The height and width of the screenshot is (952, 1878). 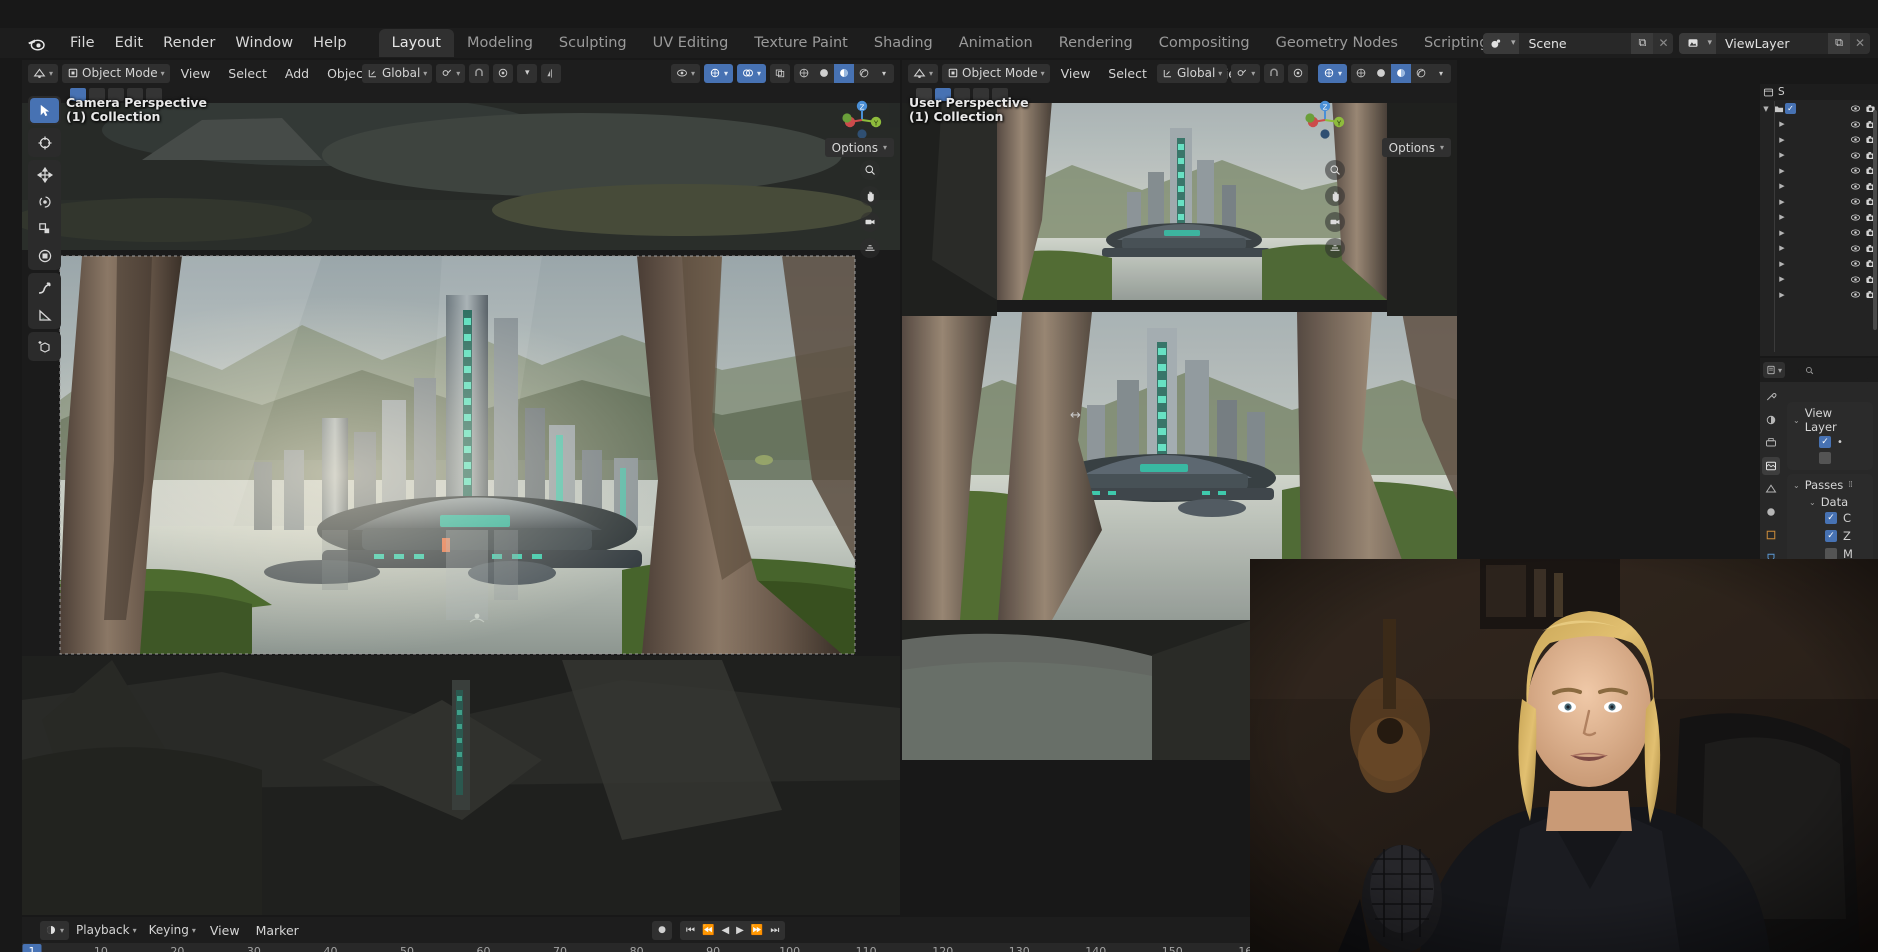 What do you see at coordinates (804, 73) in the screenshot?
I see `shading-wireframe-icon` at bounding box center [804, 73].